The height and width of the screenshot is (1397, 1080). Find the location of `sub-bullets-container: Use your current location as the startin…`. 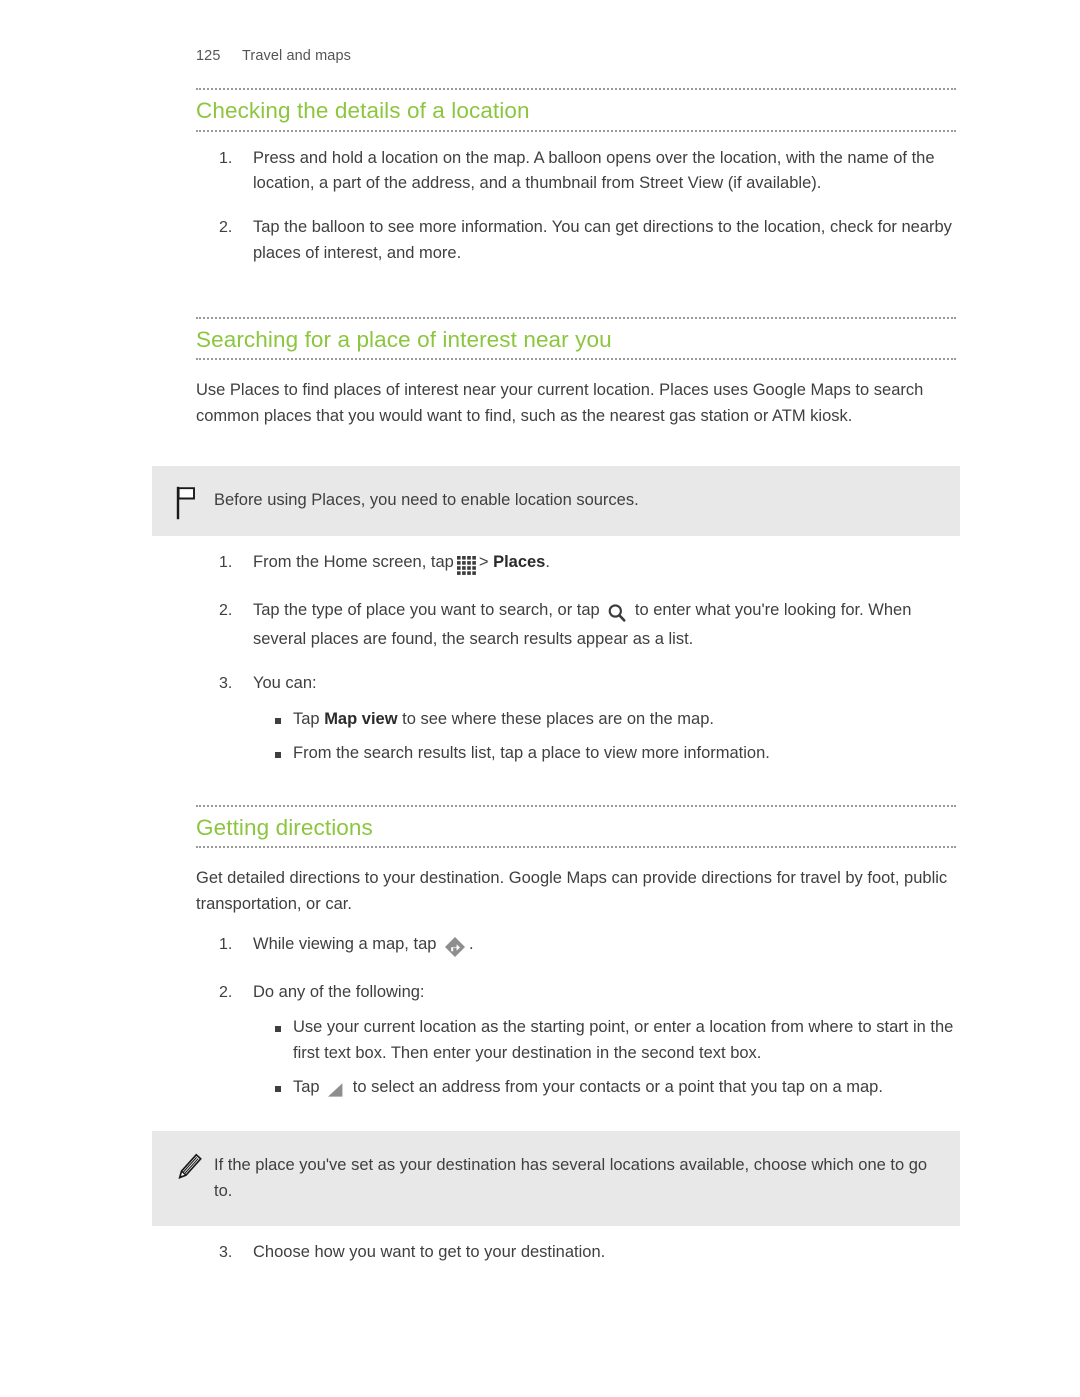

sub-bullets-container: Use your current location as the startin… is located at coordinates (604, 1059).